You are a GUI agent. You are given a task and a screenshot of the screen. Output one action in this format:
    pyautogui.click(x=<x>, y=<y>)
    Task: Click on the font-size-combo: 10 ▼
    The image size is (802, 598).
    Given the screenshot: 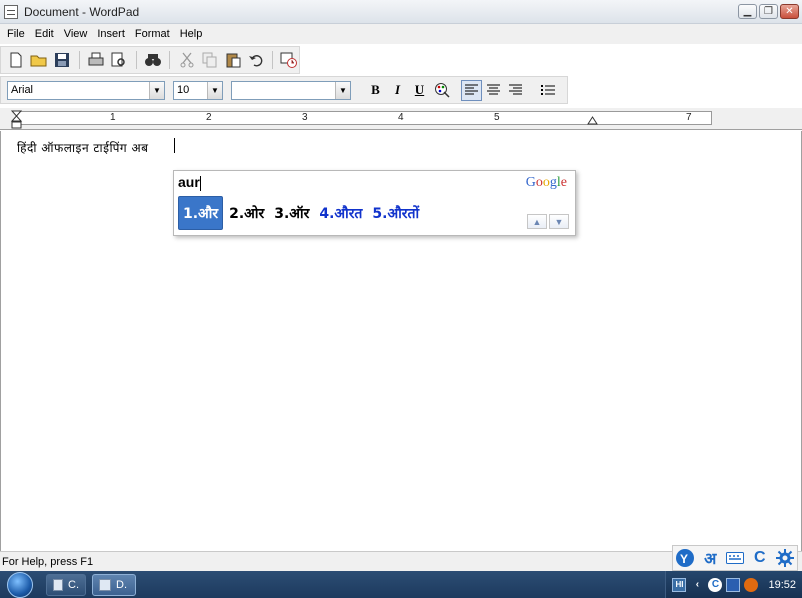 What is the action you would take?
    pyautogui.click(x=198, y=90)
    